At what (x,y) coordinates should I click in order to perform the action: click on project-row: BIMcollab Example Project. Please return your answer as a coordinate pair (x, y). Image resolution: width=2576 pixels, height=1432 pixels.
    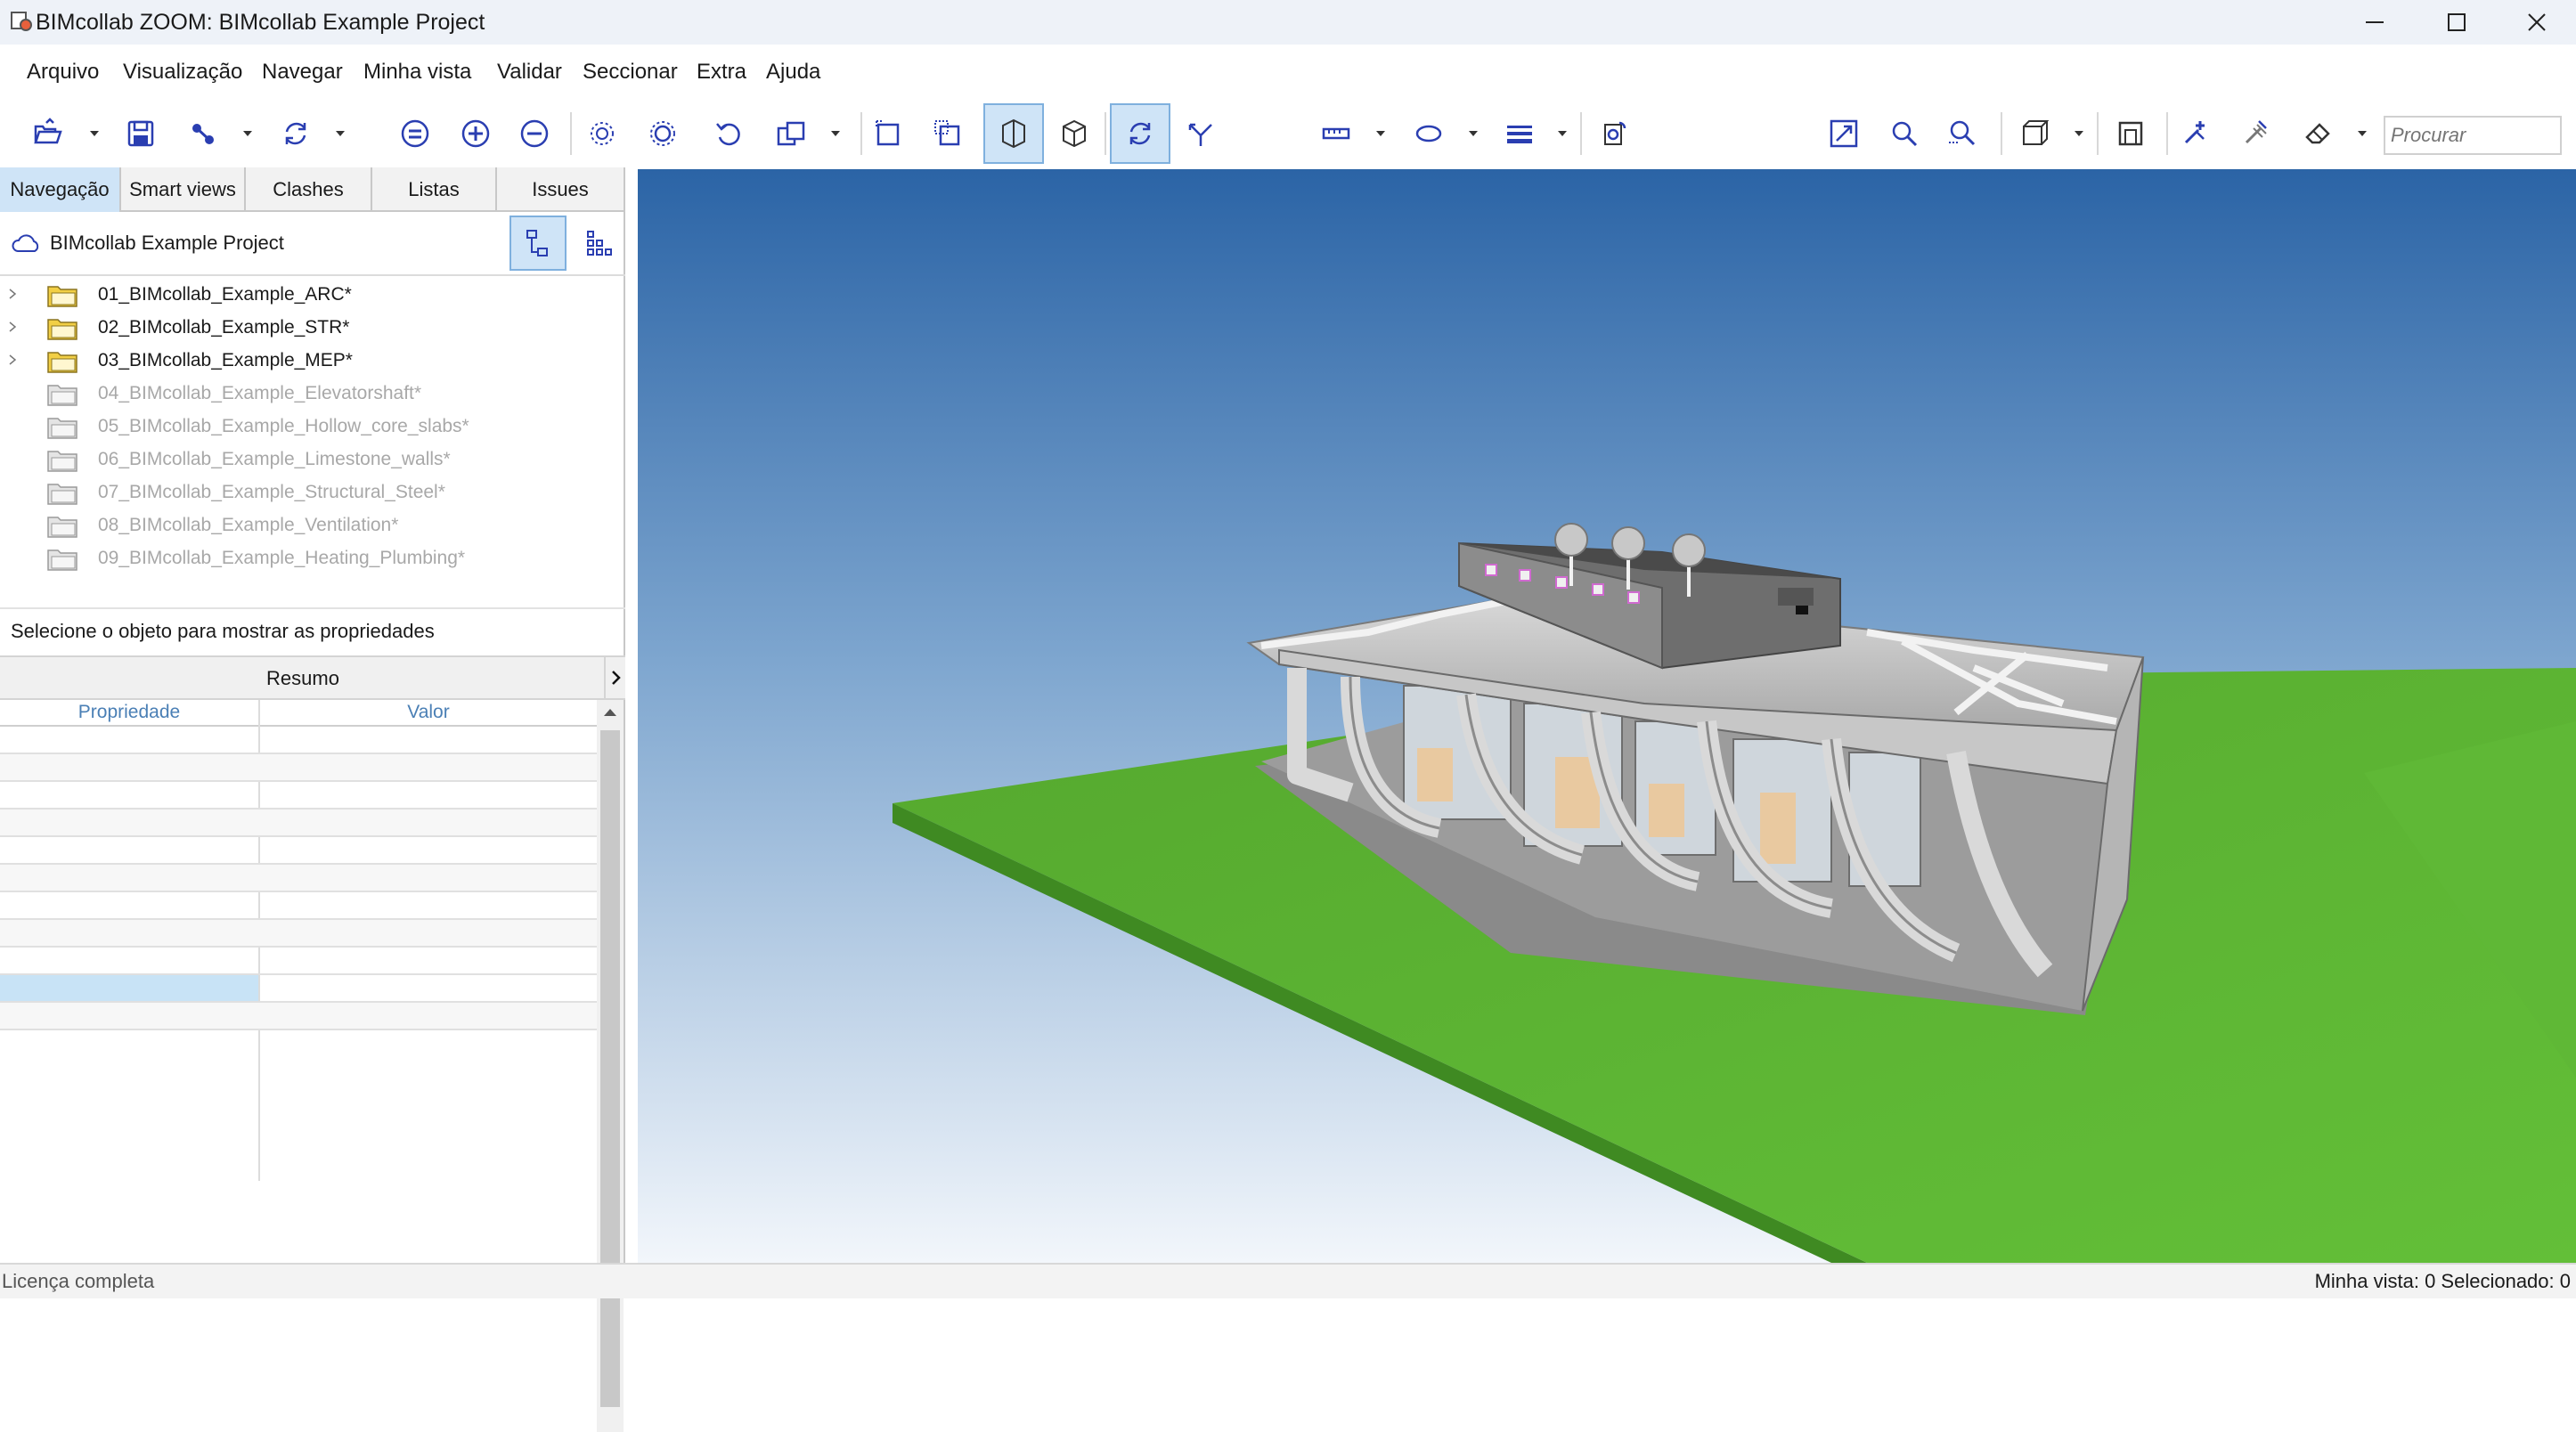
    Looking at the image, I should click on (313, 244).